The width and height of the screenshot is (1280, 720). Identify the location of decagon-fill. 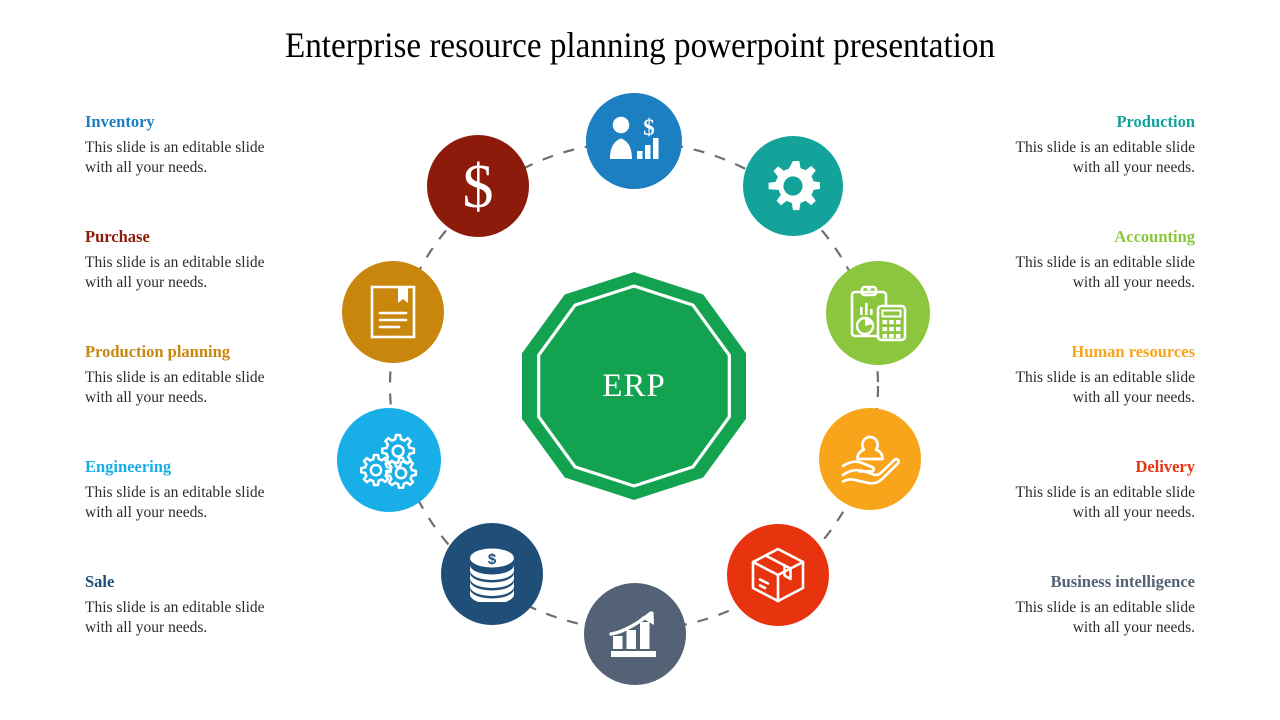
(634, 386).